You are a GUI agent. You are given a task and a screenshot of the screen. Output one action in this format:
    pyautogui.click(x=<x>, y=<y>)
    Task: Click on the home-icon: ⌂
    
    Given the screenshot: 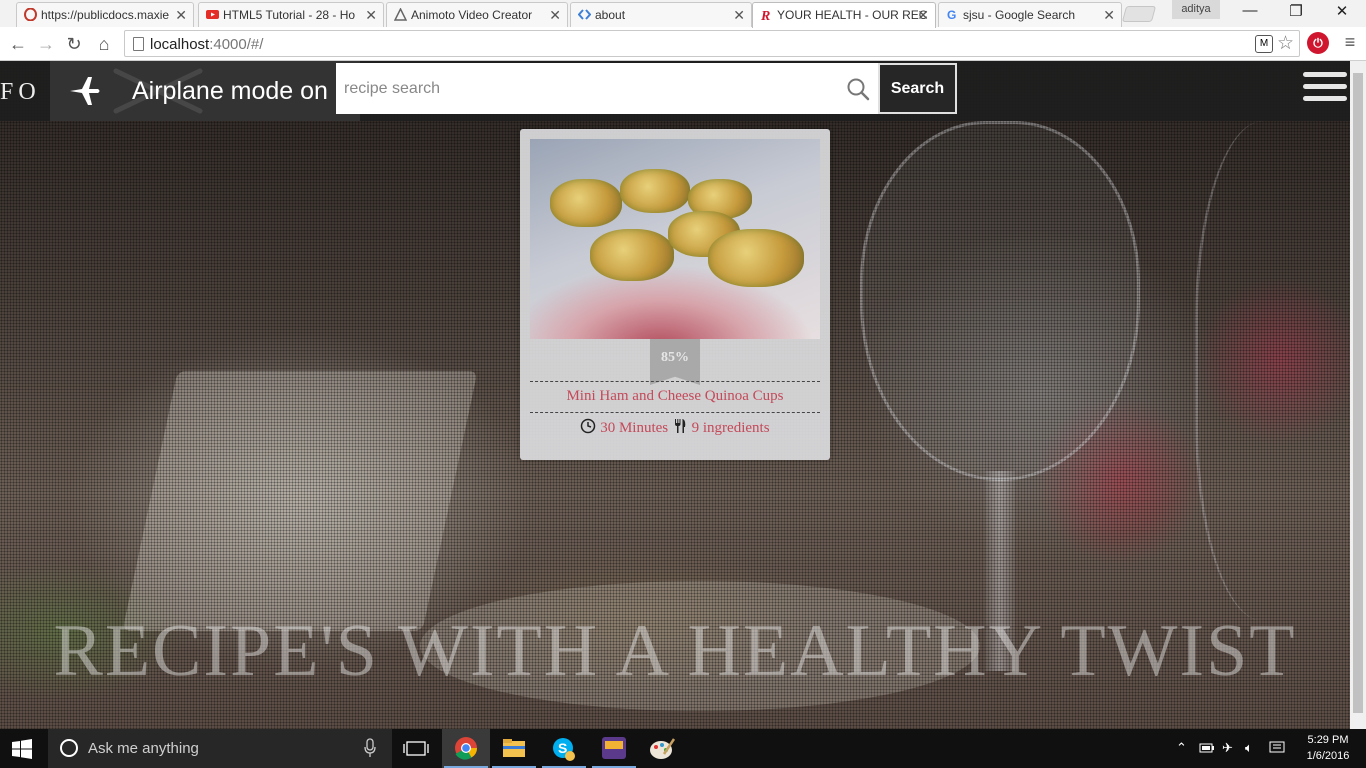 What is the action you would take?
    pyautogui.click(x=104, y=44)
    